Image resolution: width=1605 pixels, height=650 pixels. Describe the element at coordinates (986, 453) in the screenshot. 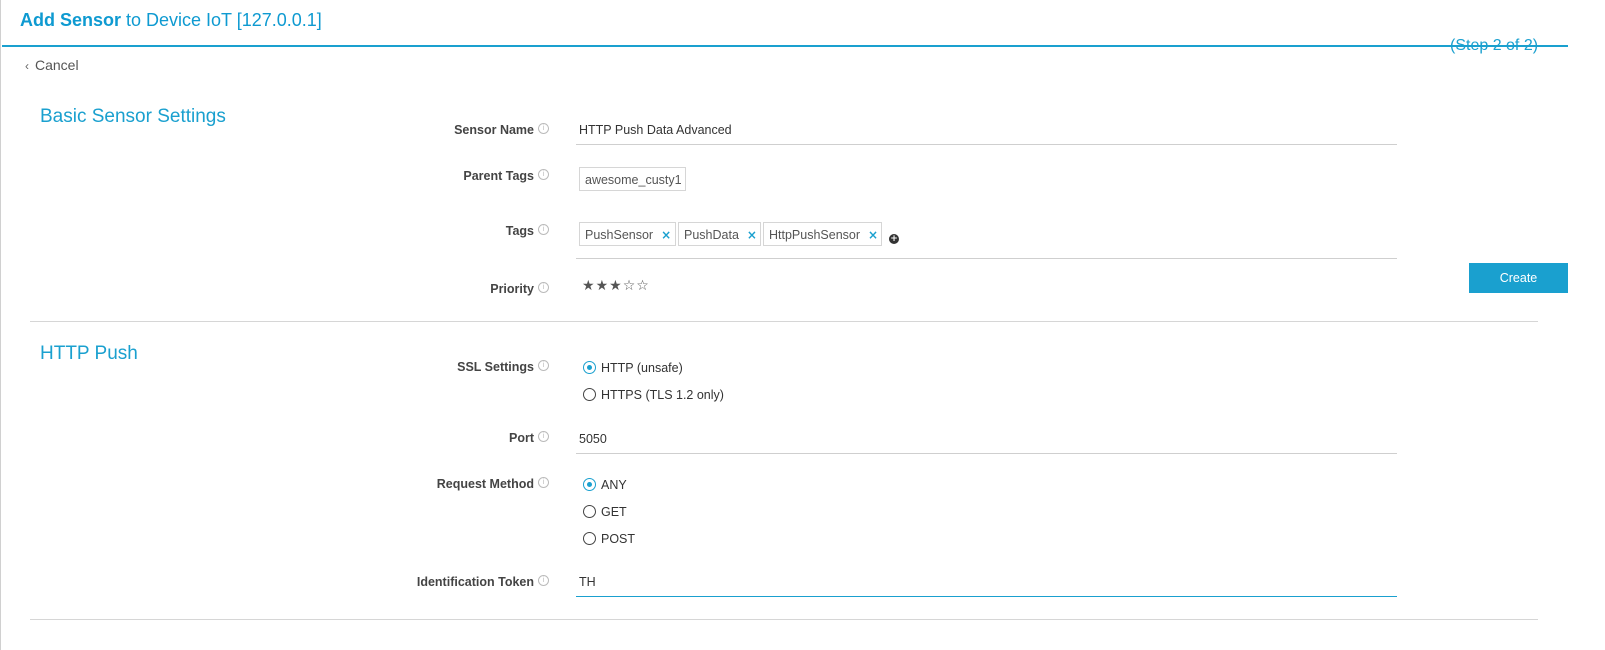

I see `port-underline` at that location.